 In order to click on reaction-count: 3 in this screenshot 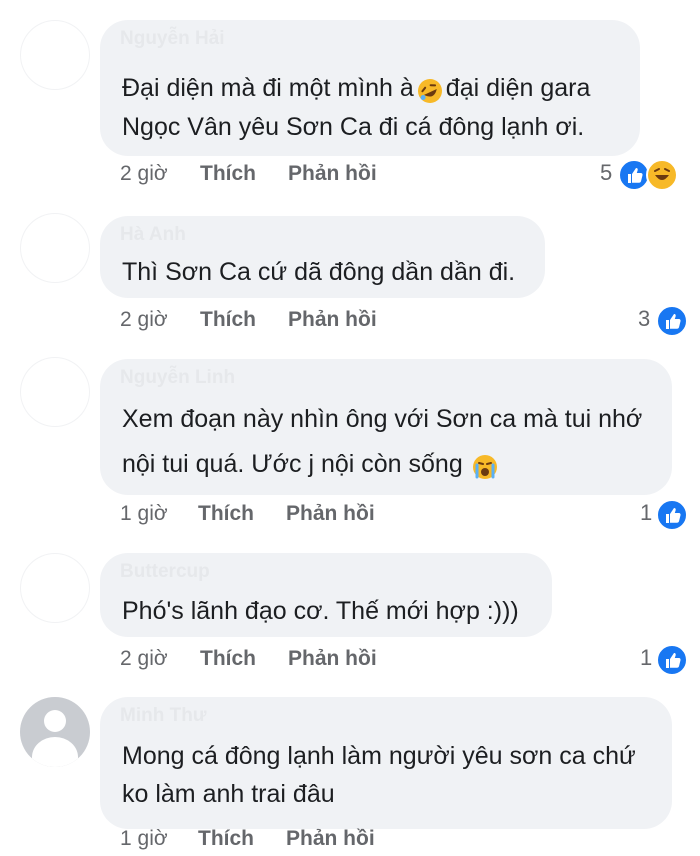, I will do `click(644, 318)`.